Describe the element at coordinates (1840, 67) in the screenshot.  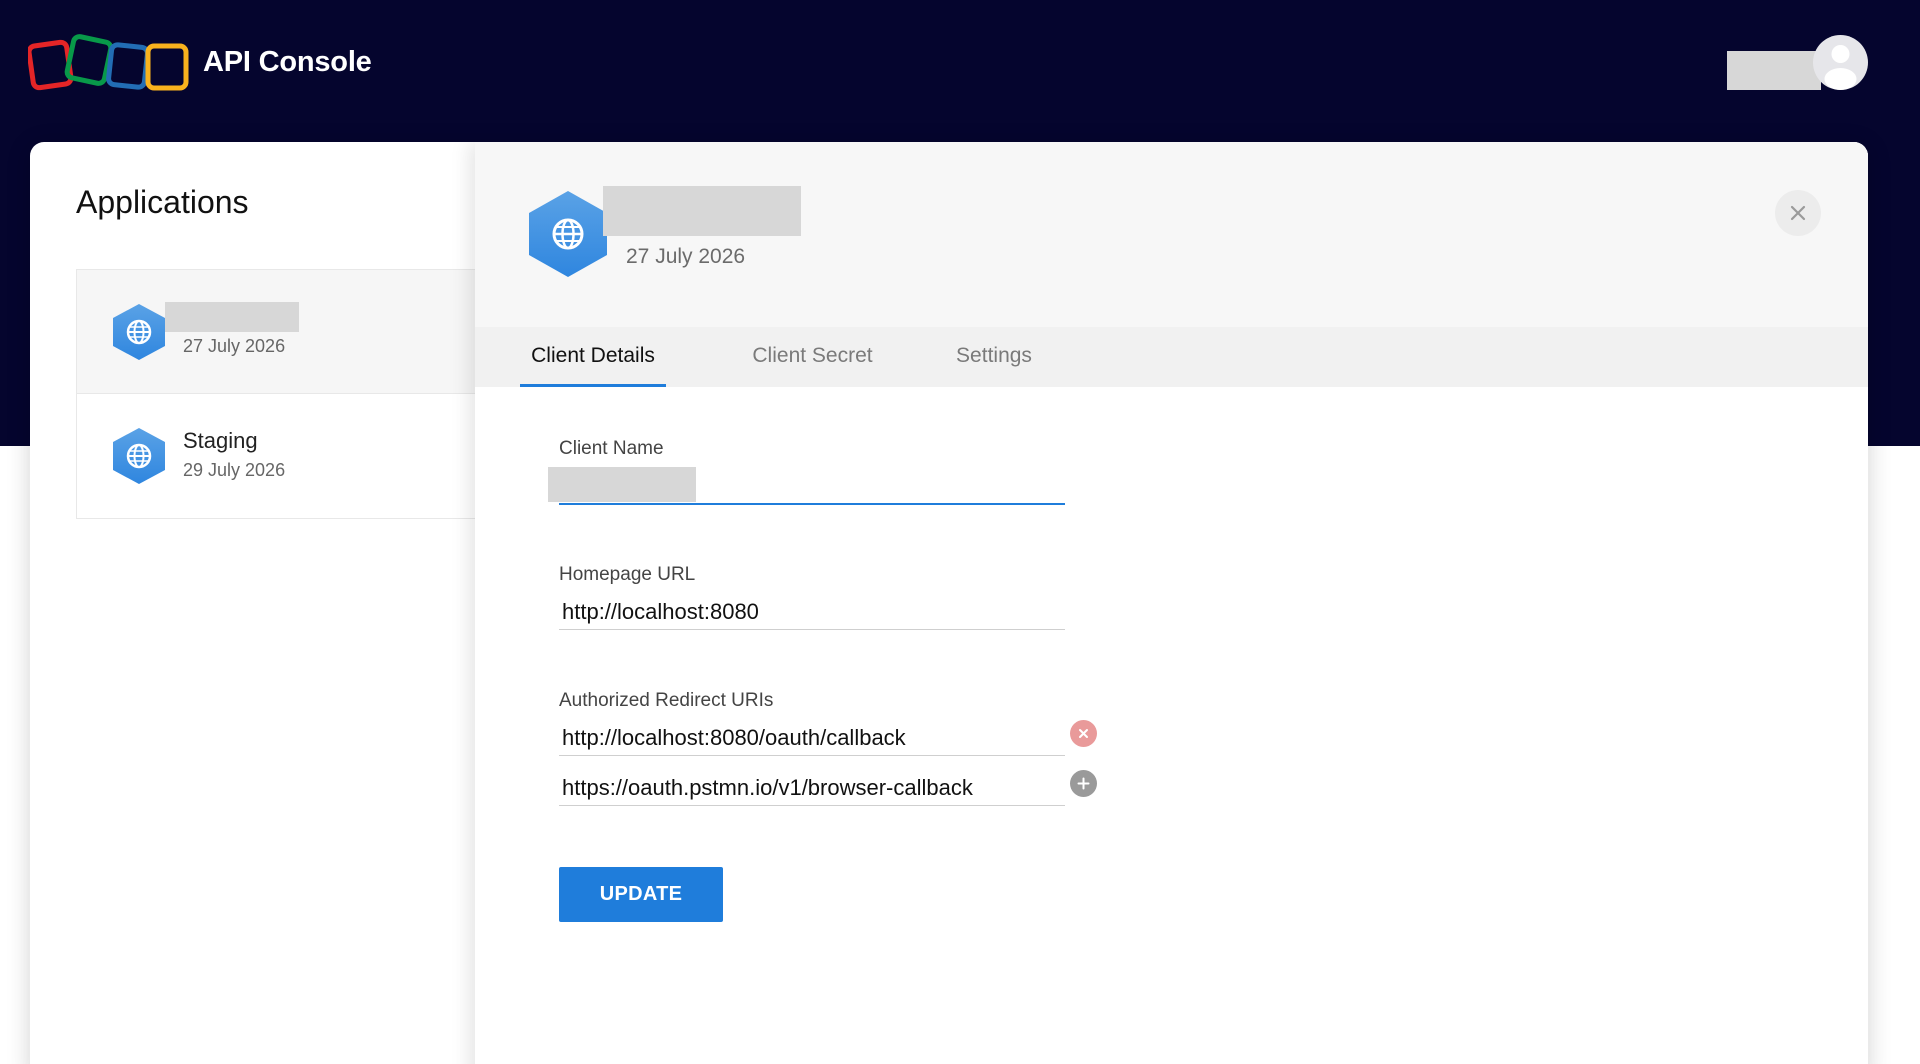
I see `user-icon` at that location.